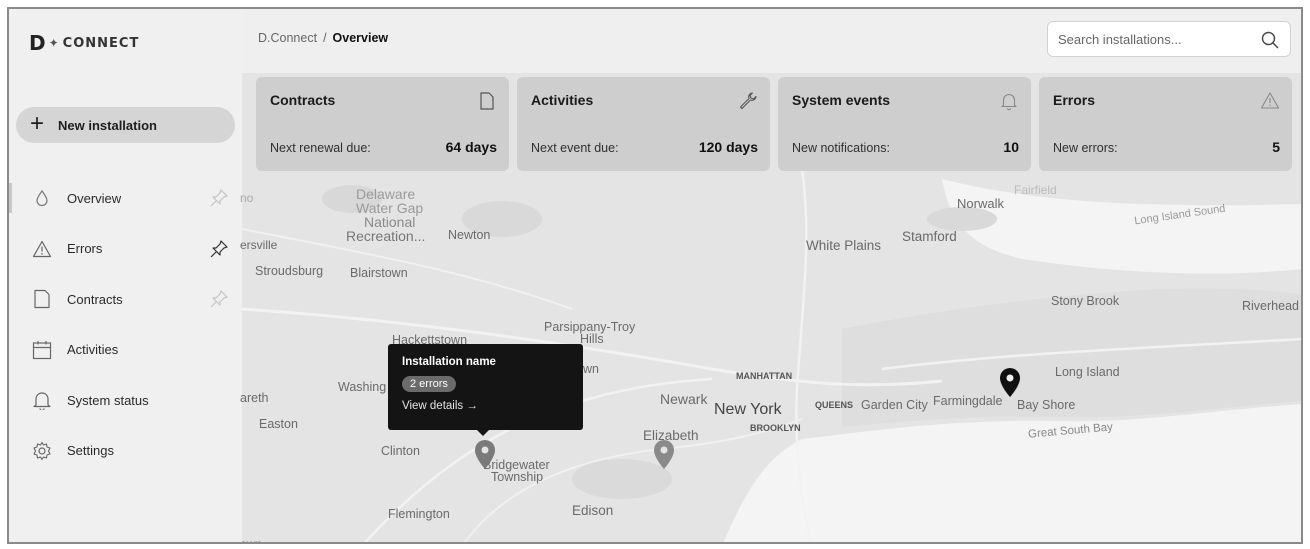 This screenshot has height=549, width=1310. I want to click on map-label: wn, so click(591, 369).